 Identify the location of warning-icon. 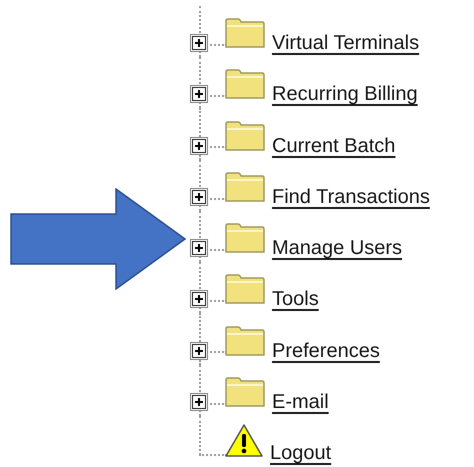
(244, 440).